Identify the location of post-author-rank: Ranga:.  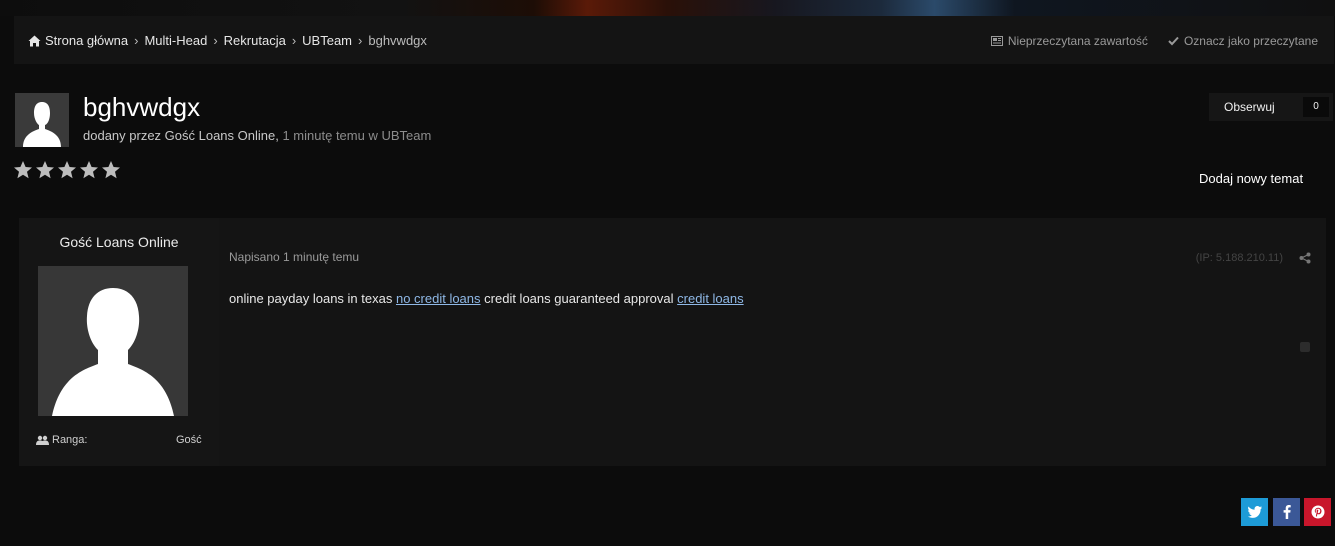
(61, 440).